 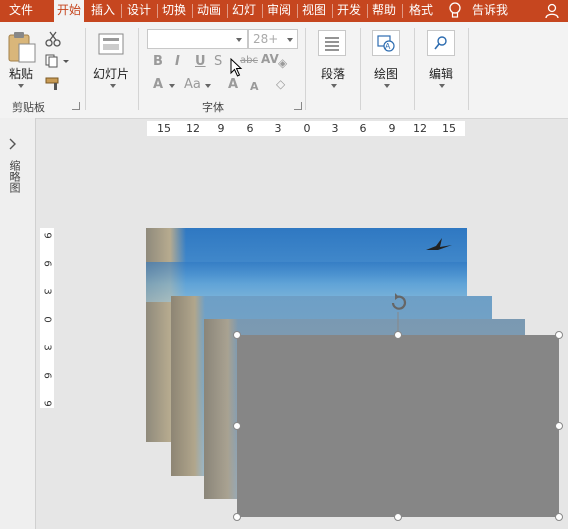 I want to click on paste-icon, so click(x=22, y=47).